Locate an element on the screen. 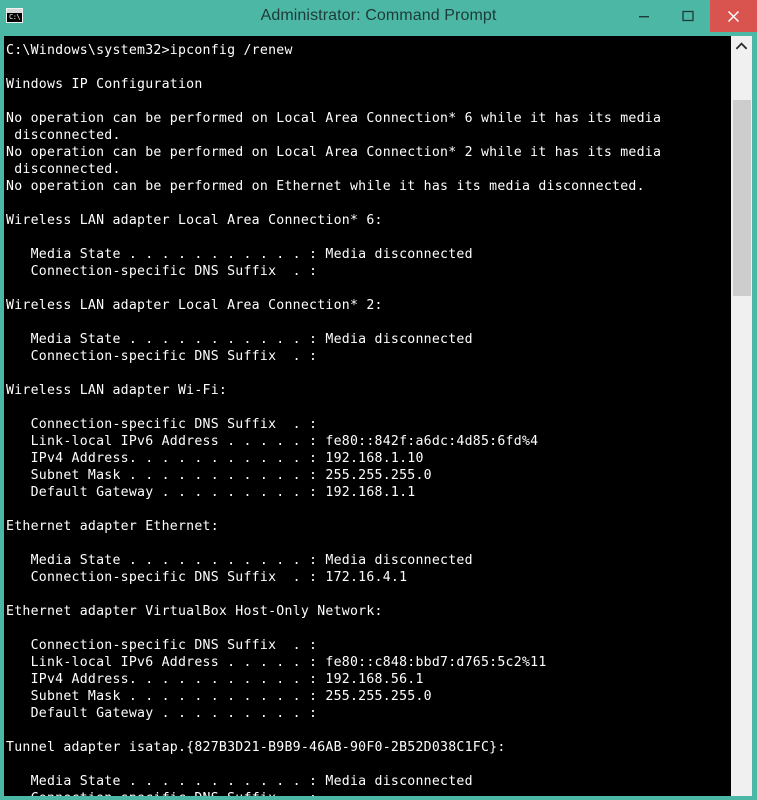 This screenshot has width=757, height=800. scroll-up-button is located at coordinates (741, 46).